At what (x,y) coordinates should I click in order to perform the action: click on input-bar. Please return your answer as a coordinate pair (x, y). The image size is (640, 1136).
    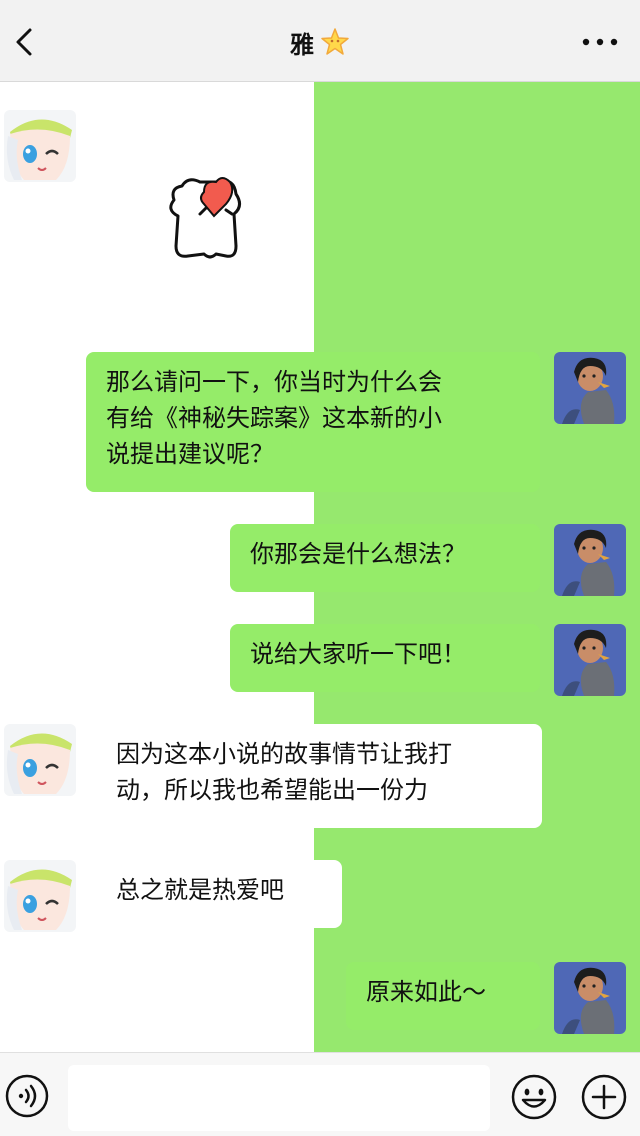
    Looking at the image, I should click on (320, 1094).